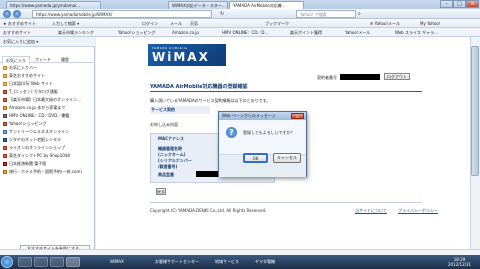 The height and width of the screenshot is (269, 480). I want to click on toolbar-label: Yahoo!メール, so click(387, 23).